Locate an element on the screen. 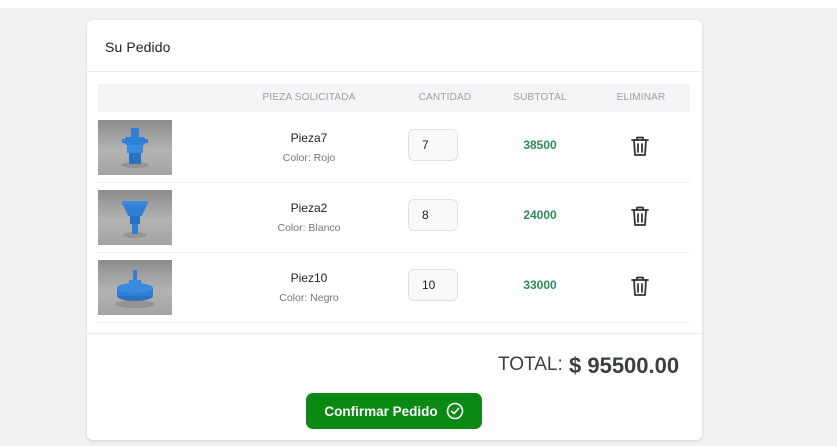 The height and width of the screenshot is (446, 837). blue-gear-part-image is located at coordinates (135, 148).